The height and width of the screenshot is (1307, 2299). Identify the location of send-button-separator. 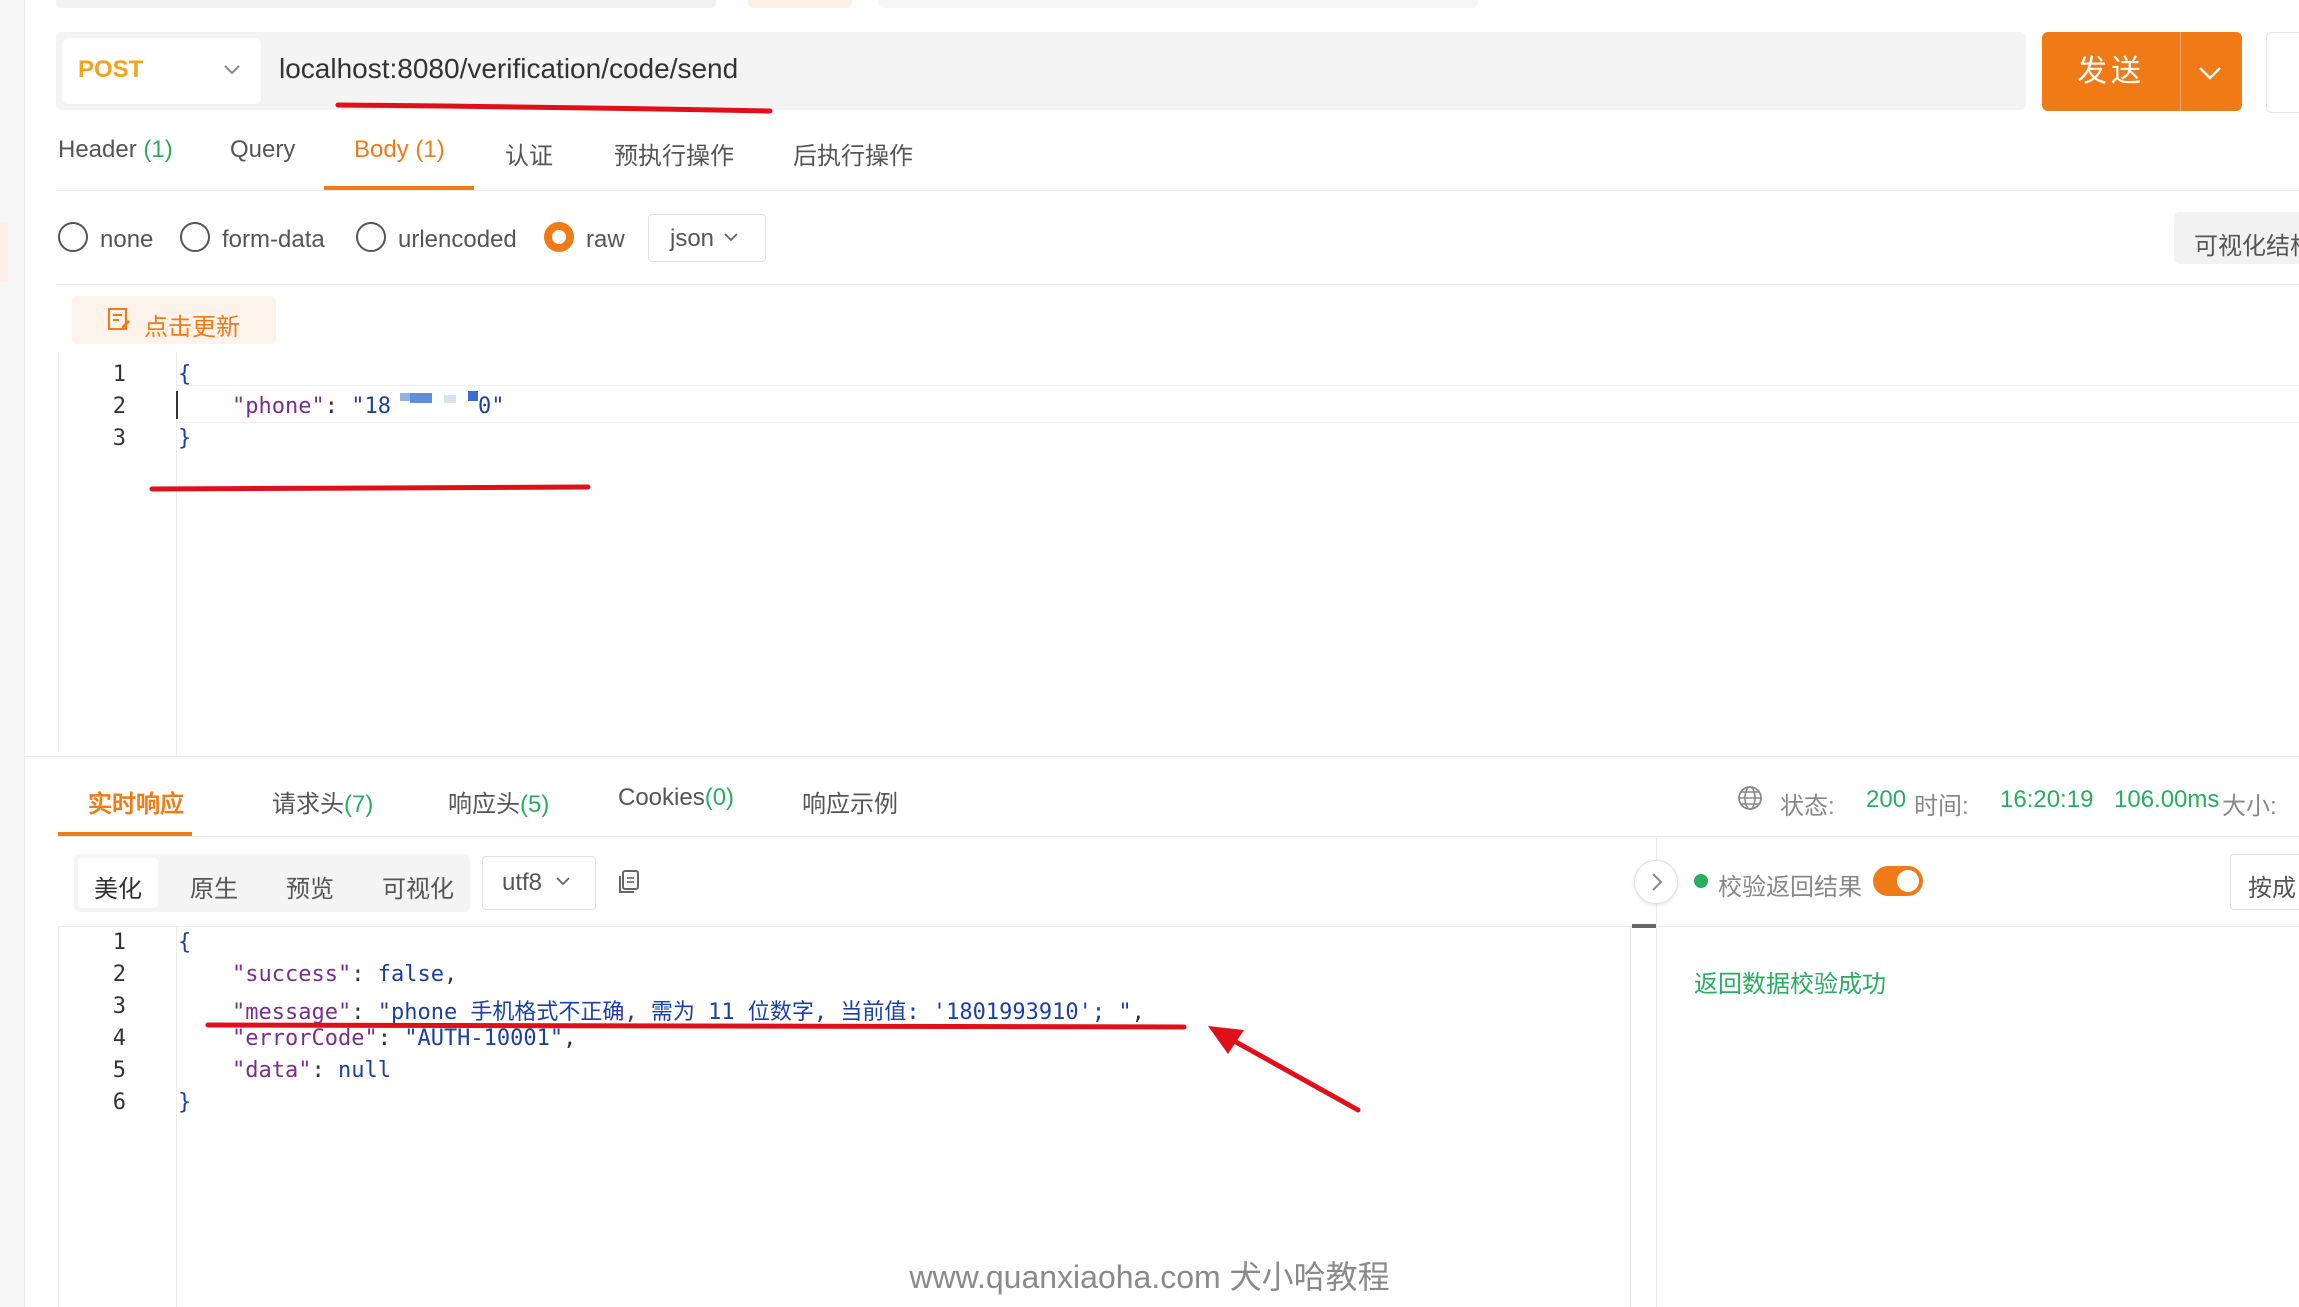
(2180, 71).